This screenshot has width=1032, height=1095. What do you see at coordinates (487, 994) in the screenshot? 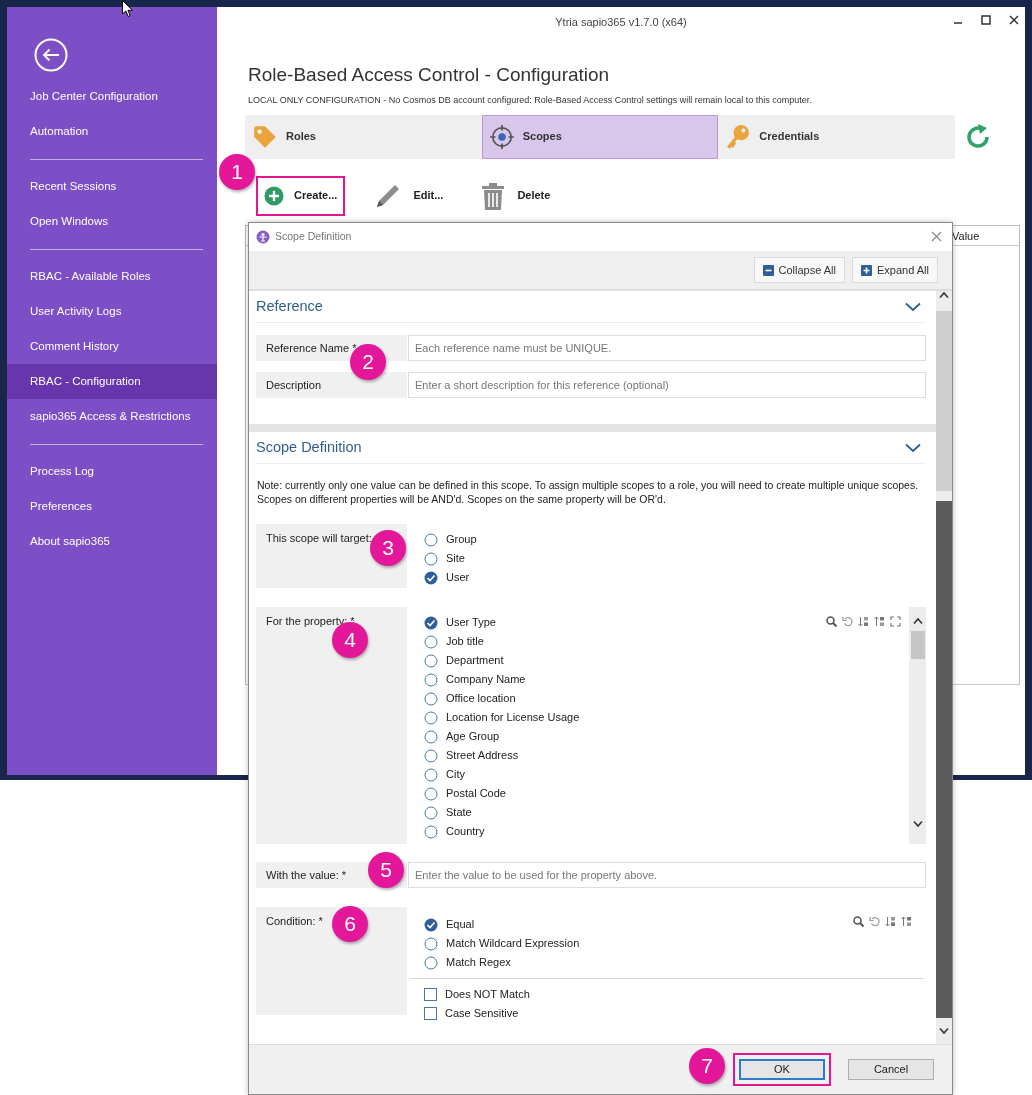
I see `option-label: Does NOT Match` at bounding box center [487, 994].